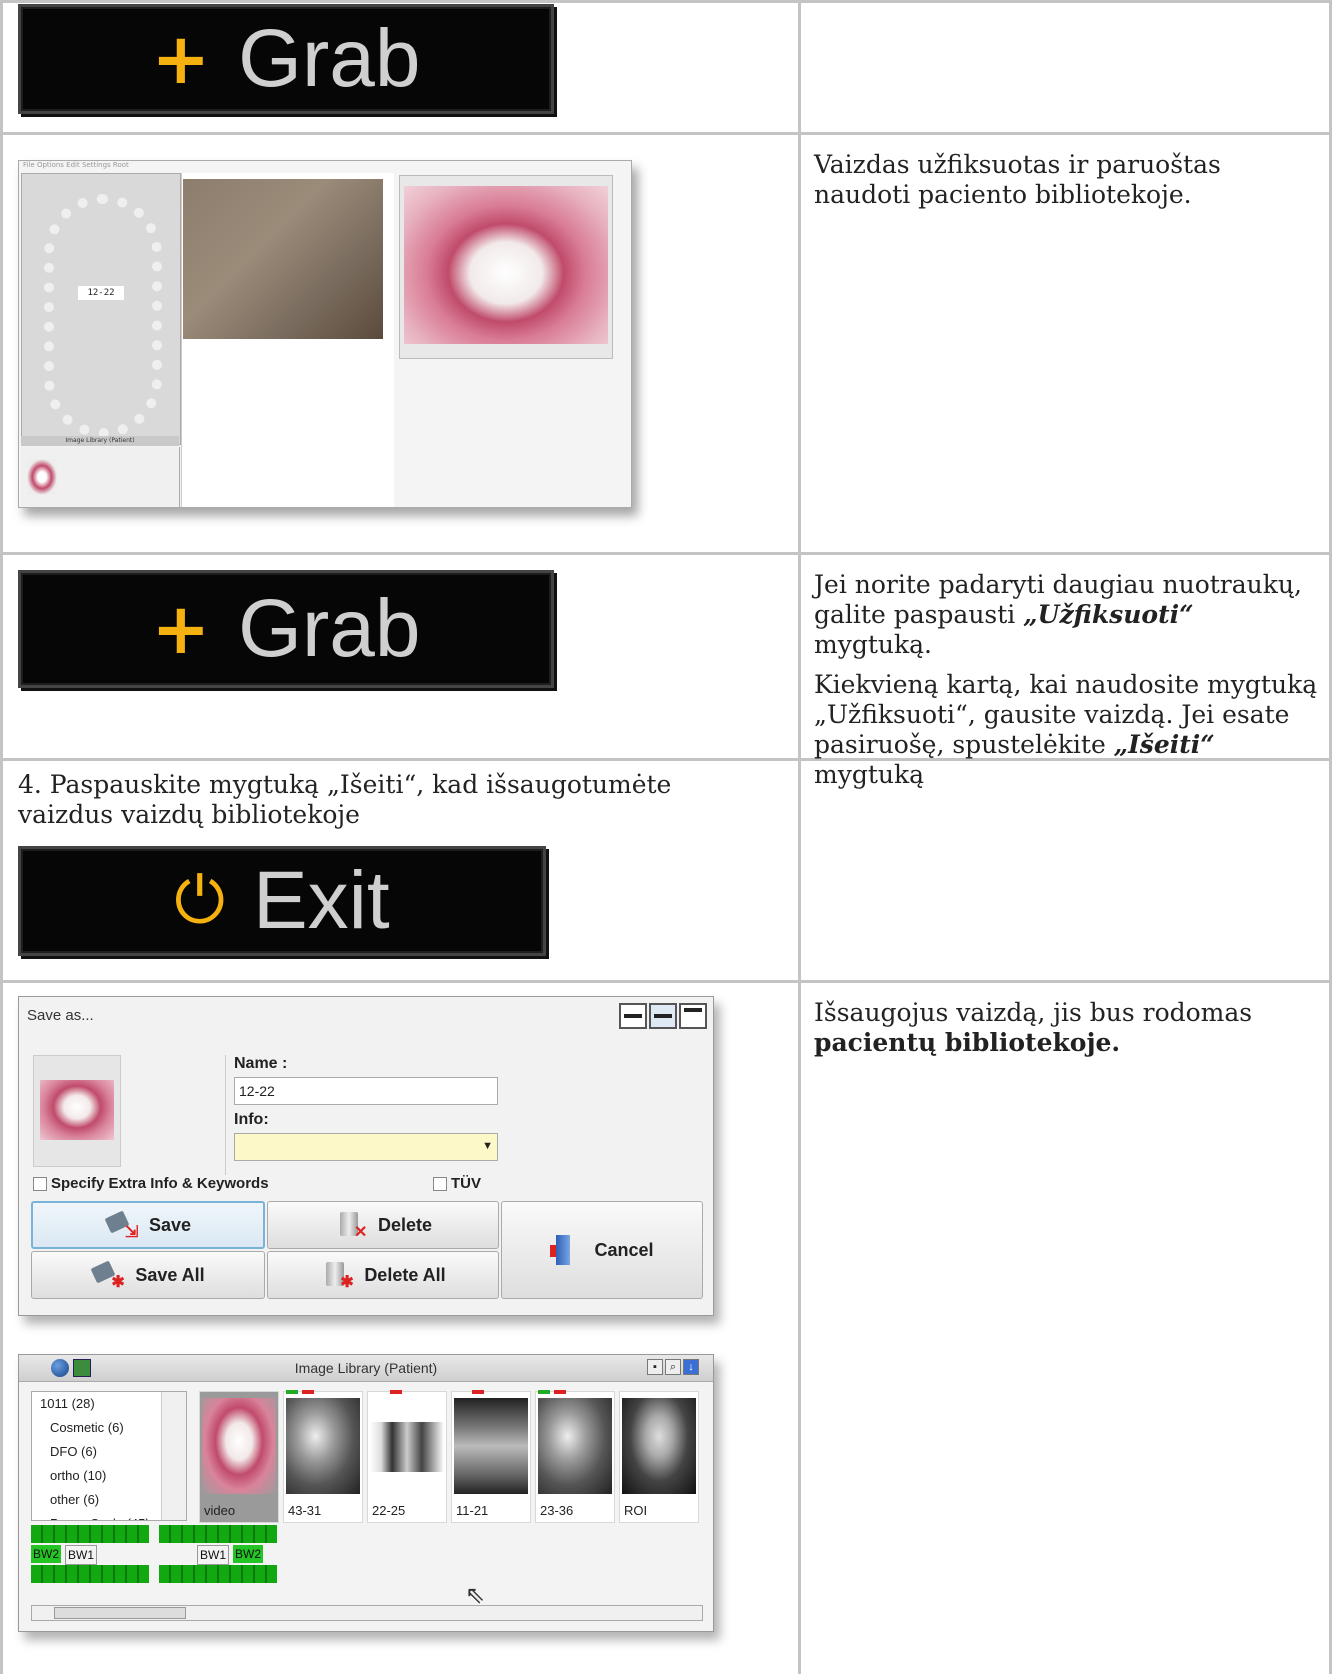  I want to click on arrow-down-icon: ↓, so click(691, 1367).